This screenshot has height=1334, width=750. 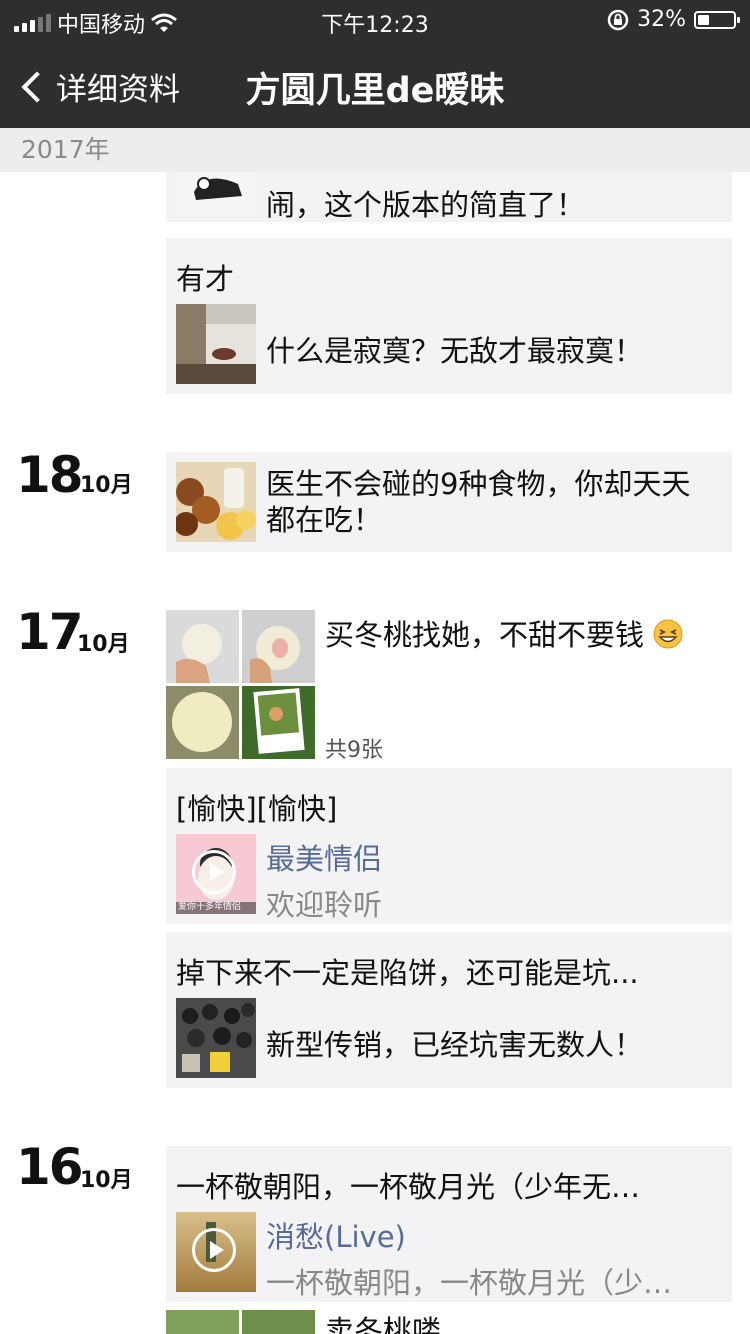 I want to click on post-day: 16, so click(x=50, y=1167).